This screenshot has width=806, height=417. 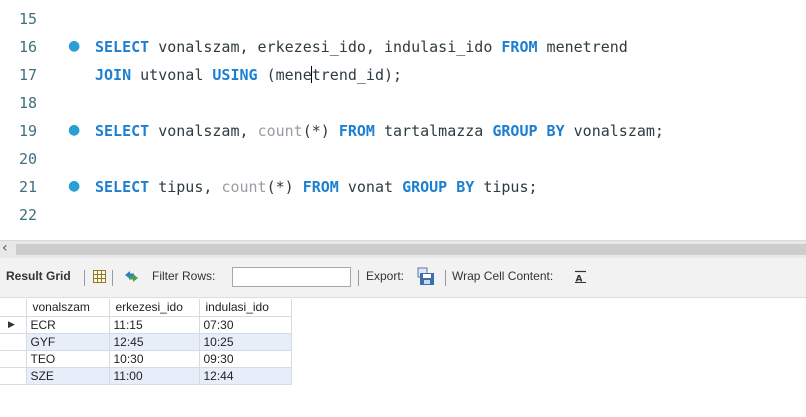 I want to click on table-cell: 10:30, so click(x=154, y=358).